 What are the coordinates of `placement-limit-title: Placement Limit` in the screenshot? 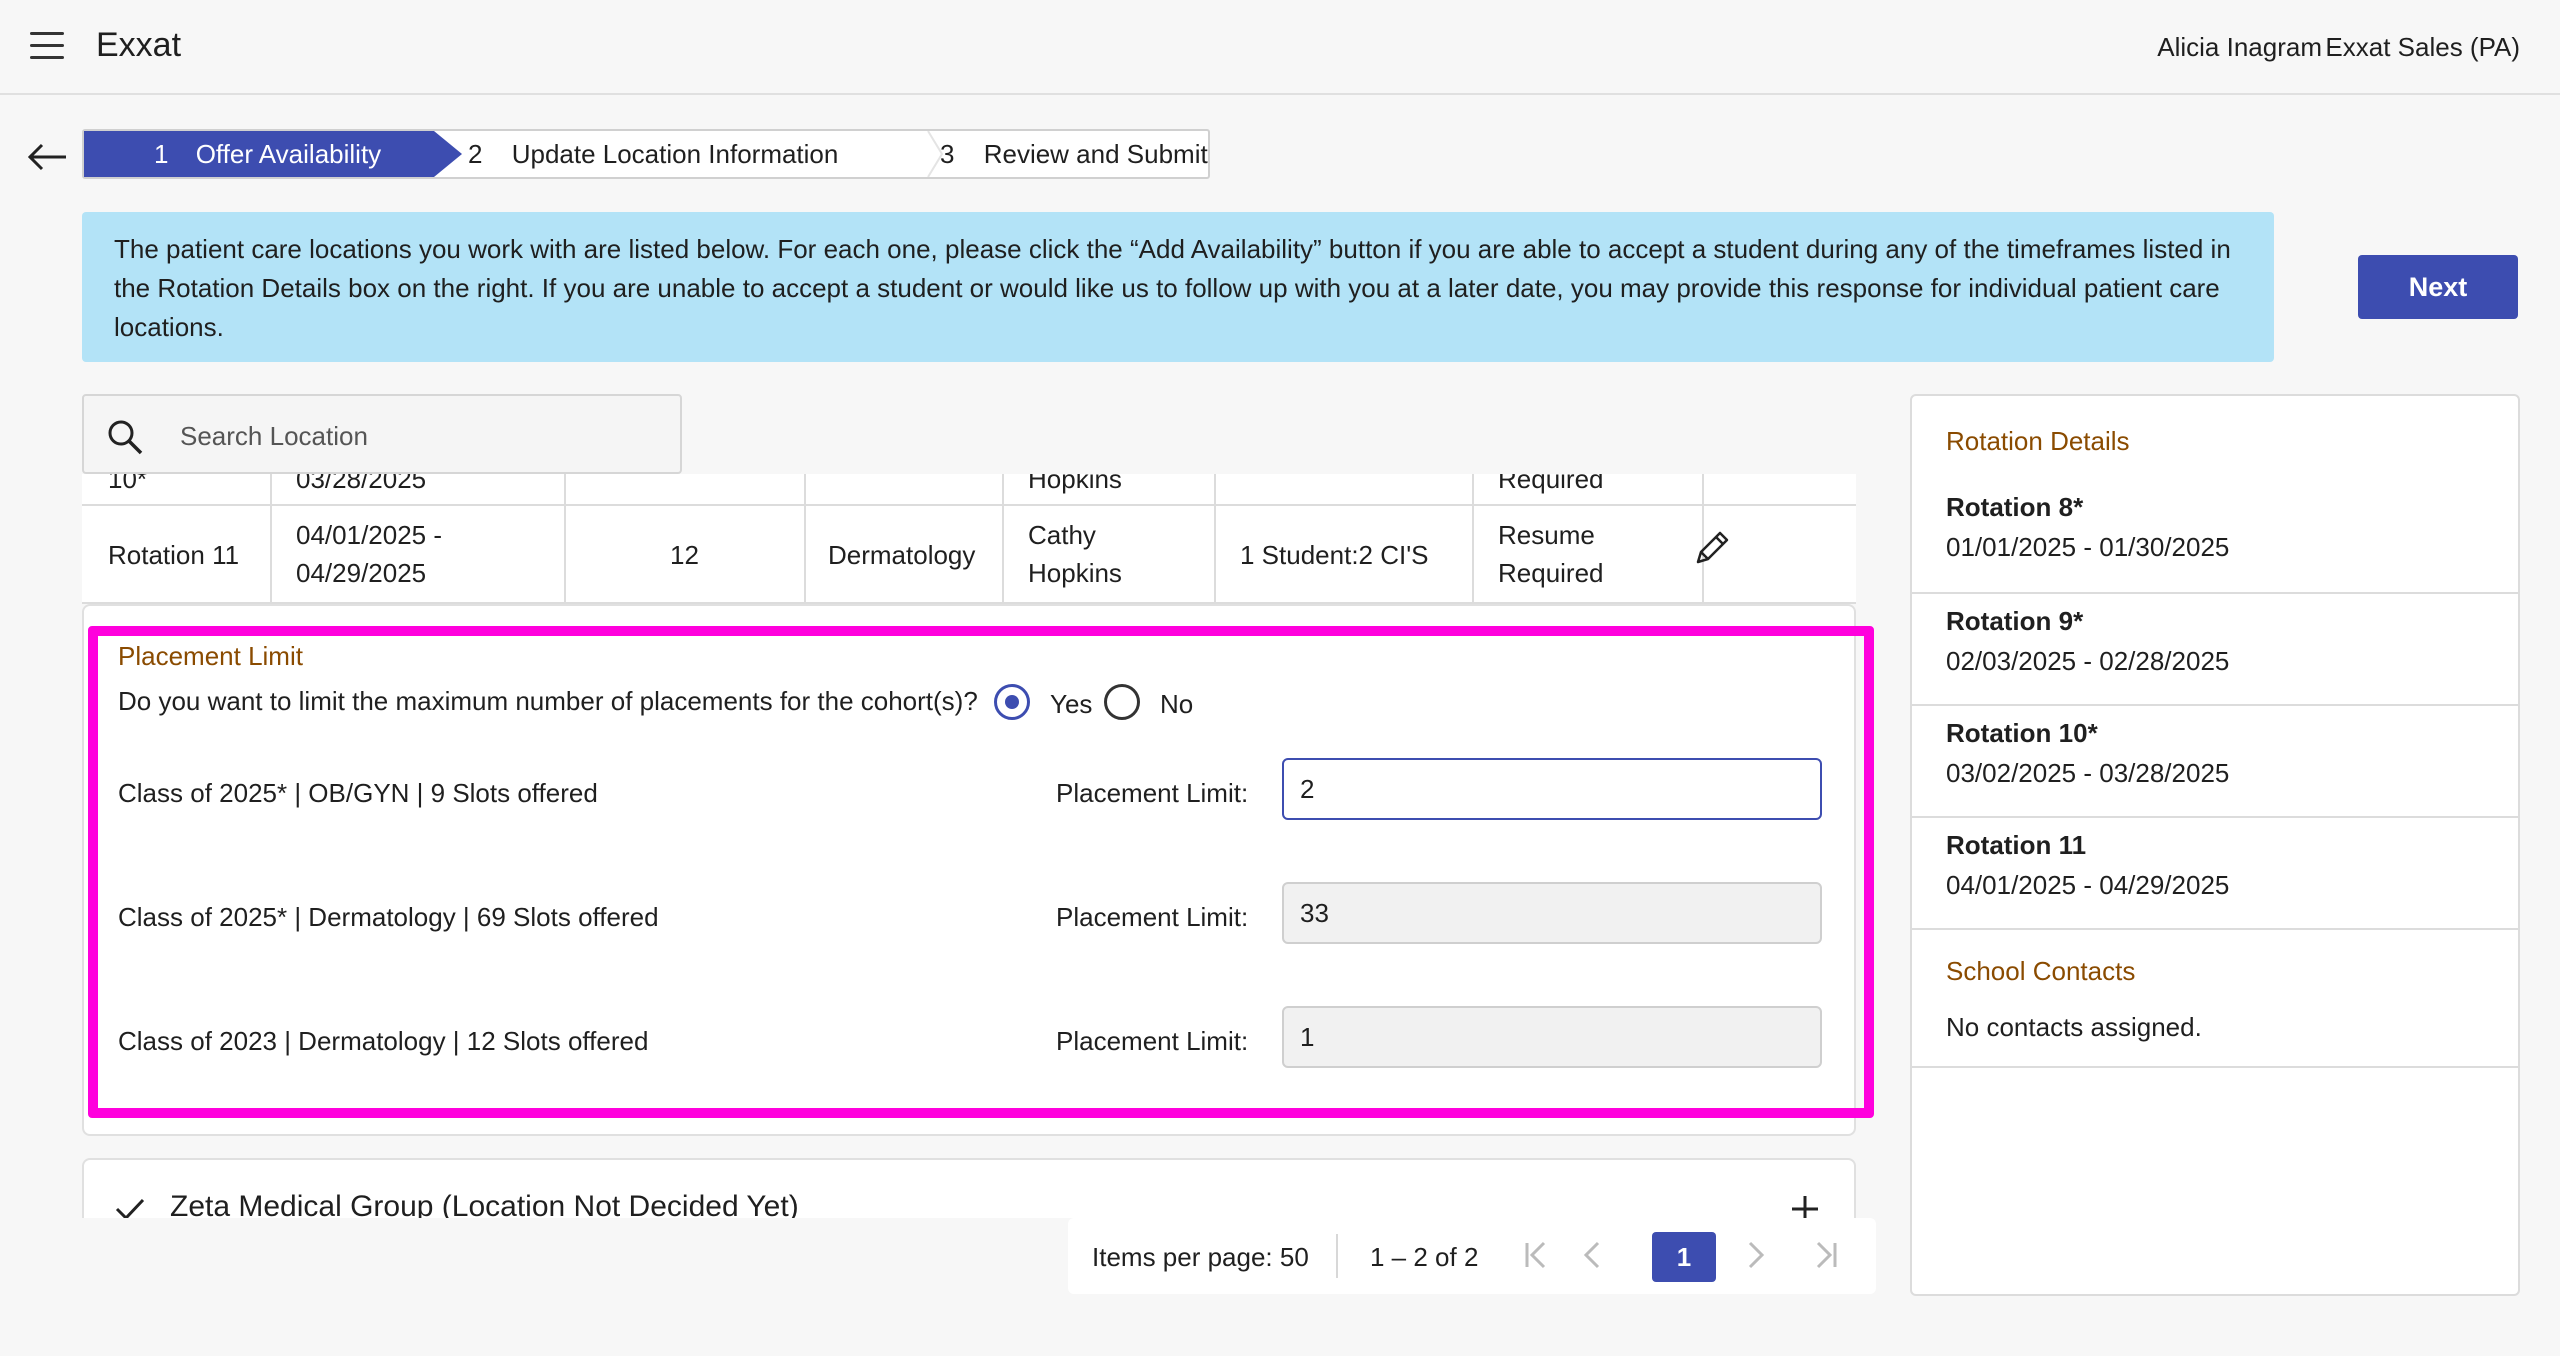 It's located at (210, 656).